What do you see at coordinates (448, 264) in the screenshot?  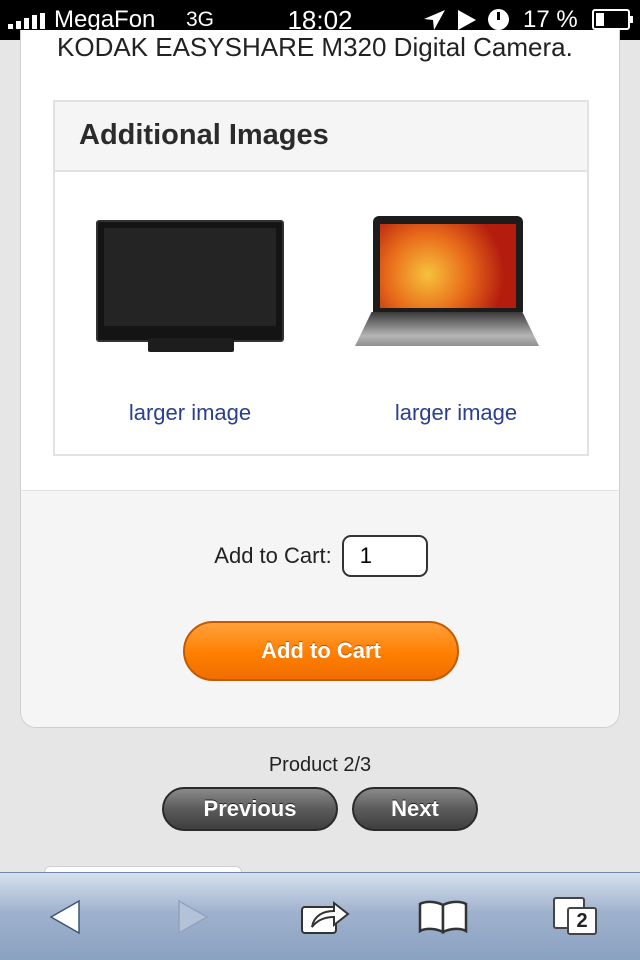 I see `laptop-lid` at bounding box center [448, 264].